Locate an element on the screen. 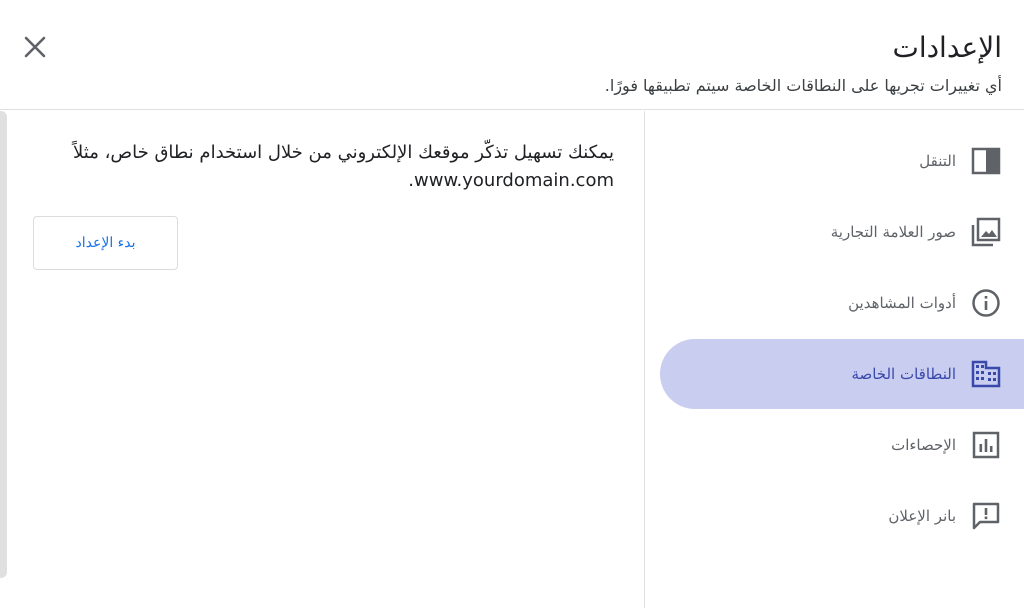 This screenshot has width=1024, height=608. brand-images-icon is located at coordinates (986, 232).